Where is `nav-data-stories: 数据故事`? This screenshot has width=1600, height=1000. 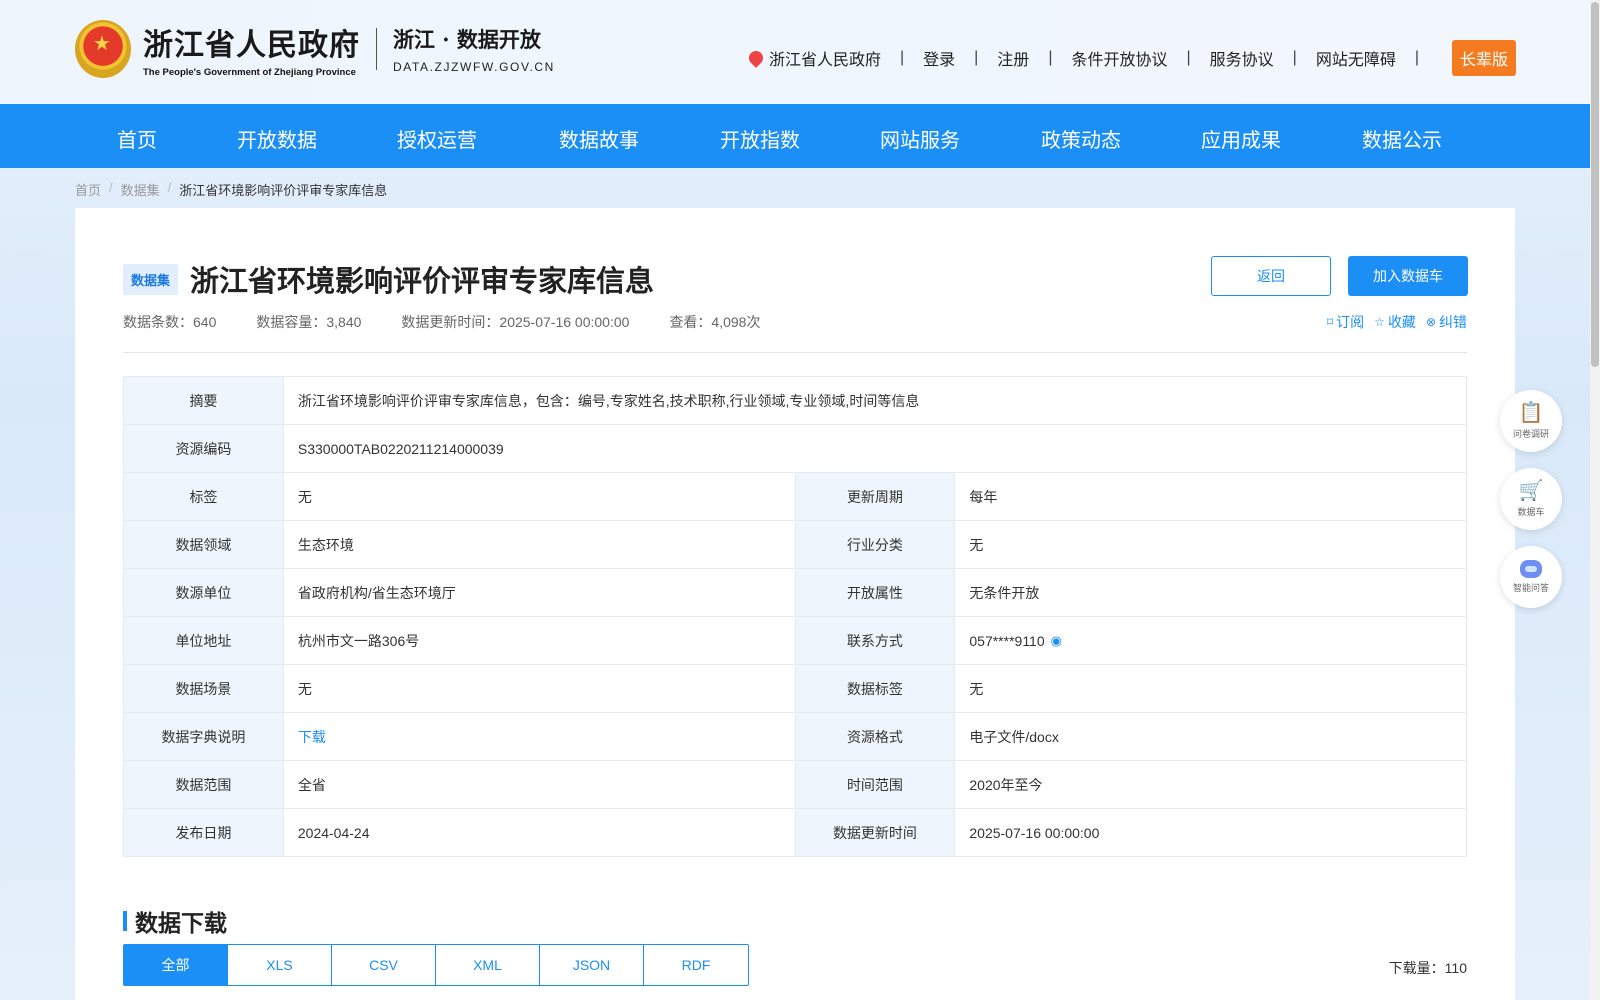
nav-data-stories: 数据故事 is located at coordinates (599, 138).